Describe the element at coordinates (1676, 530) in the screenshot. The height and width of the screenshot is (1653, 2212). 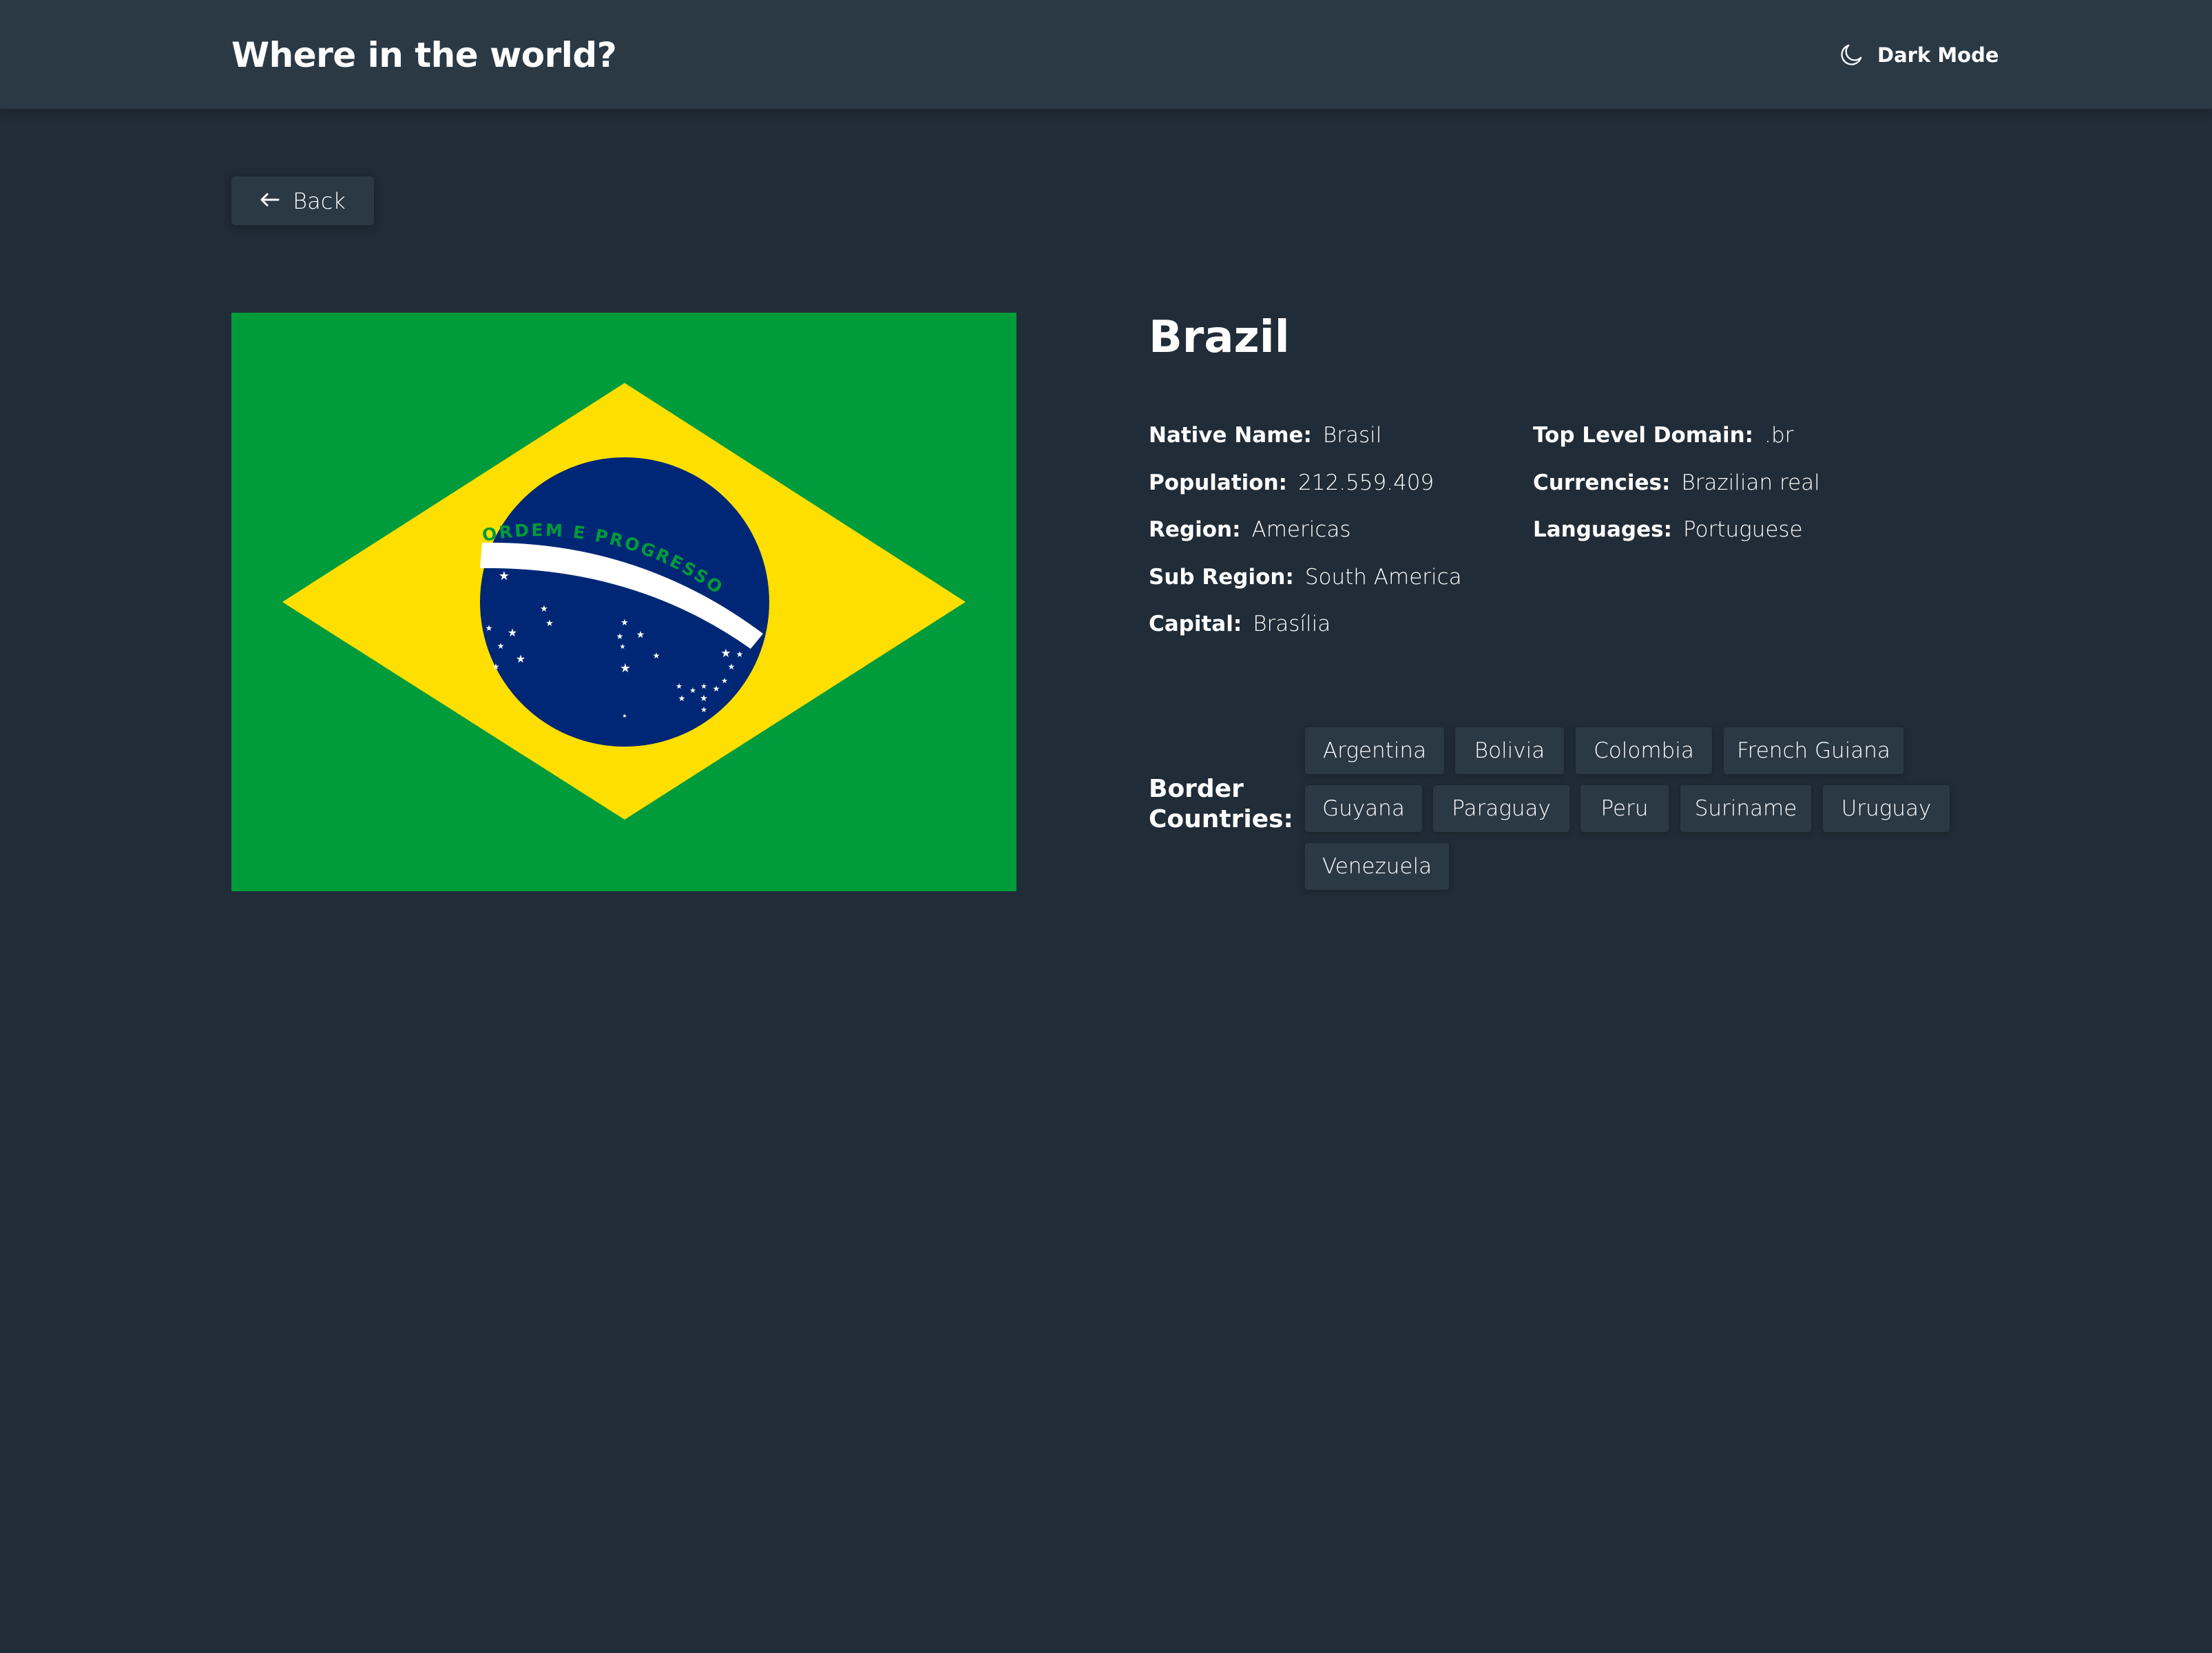
I see `languages-row: Languages: Portuguese` at that location.